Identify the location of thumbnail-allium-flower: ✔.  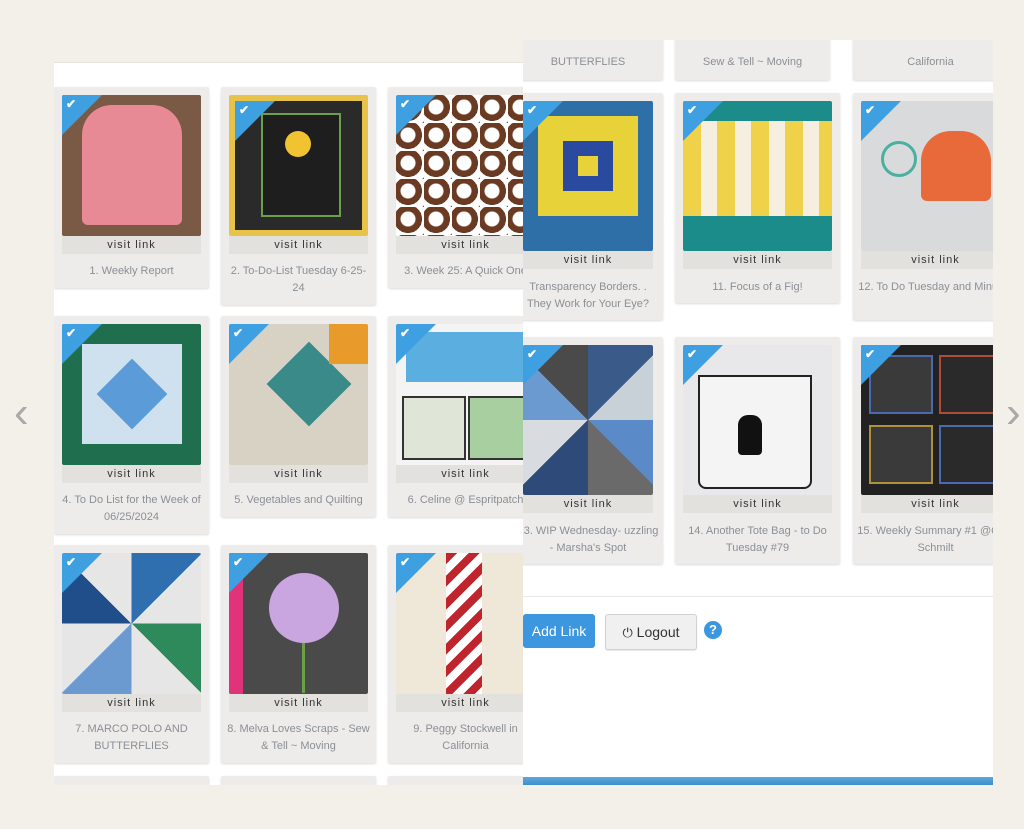
(298, 623).